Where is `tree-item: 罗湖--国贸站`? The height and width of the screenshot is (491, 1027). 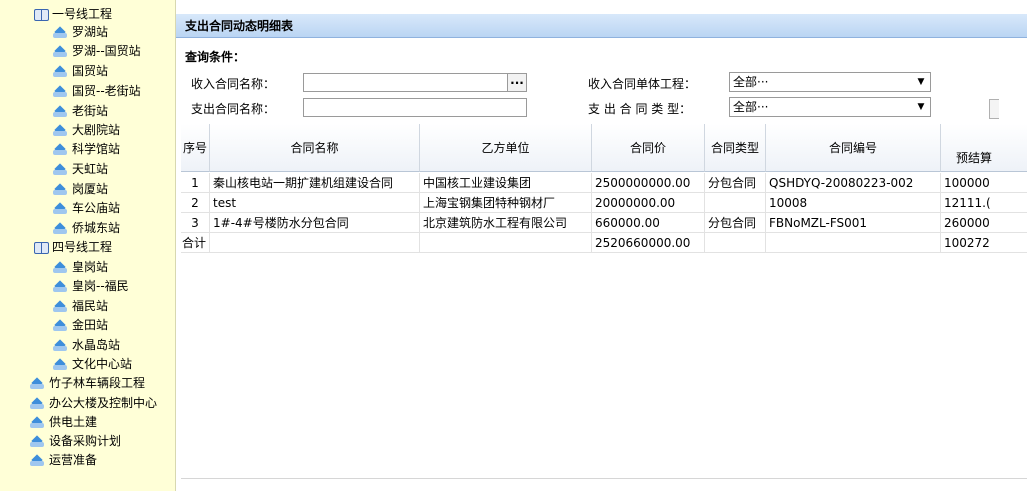 tree-item: 罗湖--国贸站 is located at coordinates (97, 51).